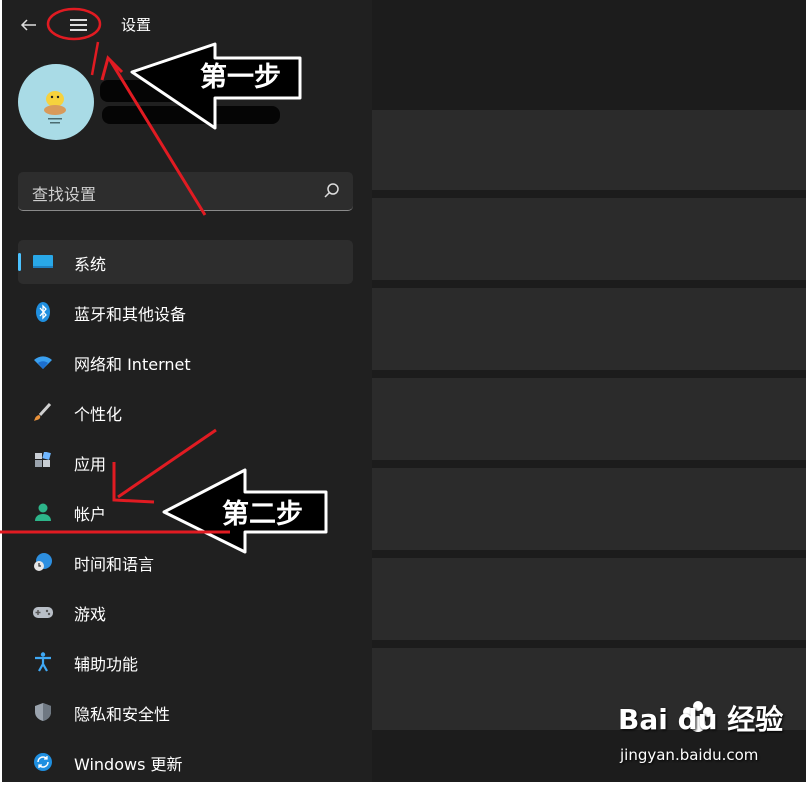 Image resolution: width=806 pixels, height=787 pixels. Describe the element at coordinates (43, 712) in the screenshot. I see `shield-icon` at that location.